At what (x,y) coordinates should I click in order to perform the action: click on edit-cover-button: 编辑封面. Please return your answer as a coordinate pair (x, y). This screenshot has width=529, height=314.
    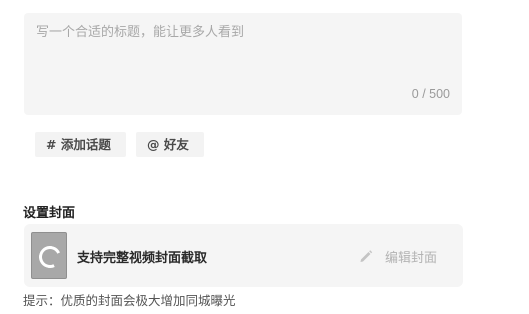
    Looking at the image, I should click on (397, 256).